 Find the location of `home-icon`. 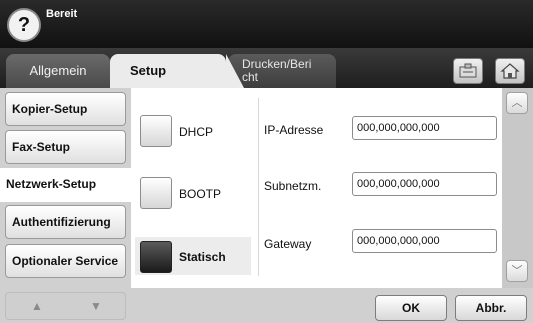

home-icon is located at coordinates (510, 71).